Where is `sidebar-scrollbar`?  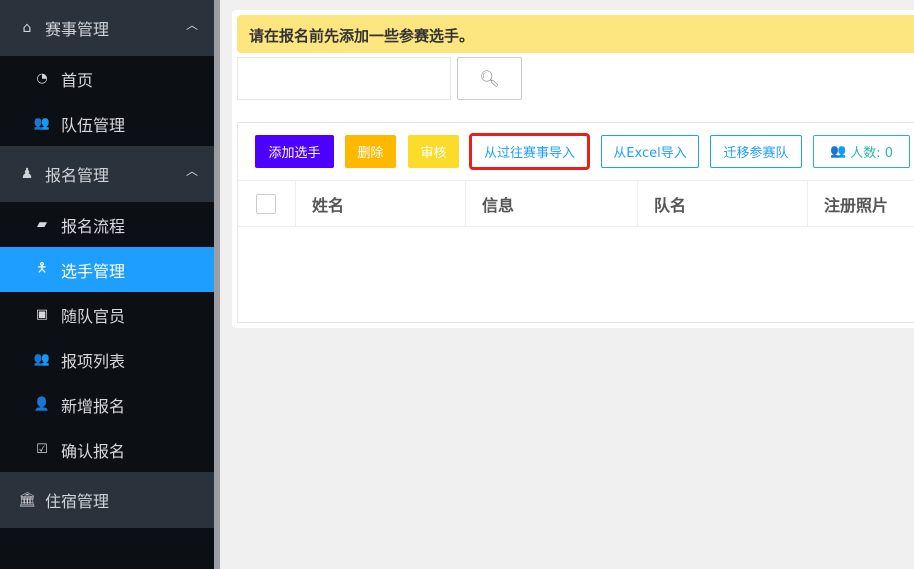 sidebar-scrollbar is located at coordinates (217, 284).